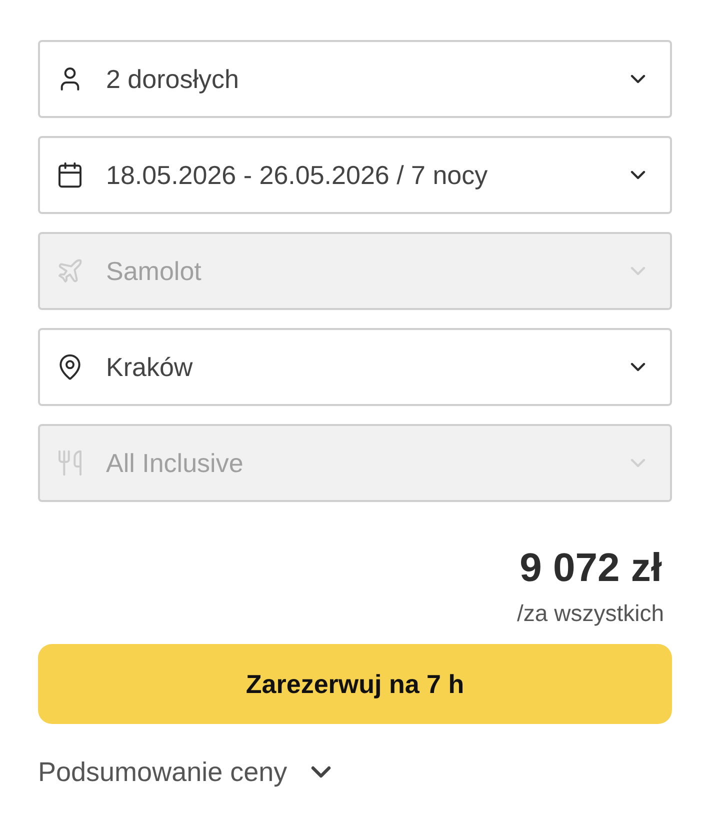 Image resolution: width=710 pixels, height=838 pixels. I want to click on departure-select: Kraków, so click(355, 367).